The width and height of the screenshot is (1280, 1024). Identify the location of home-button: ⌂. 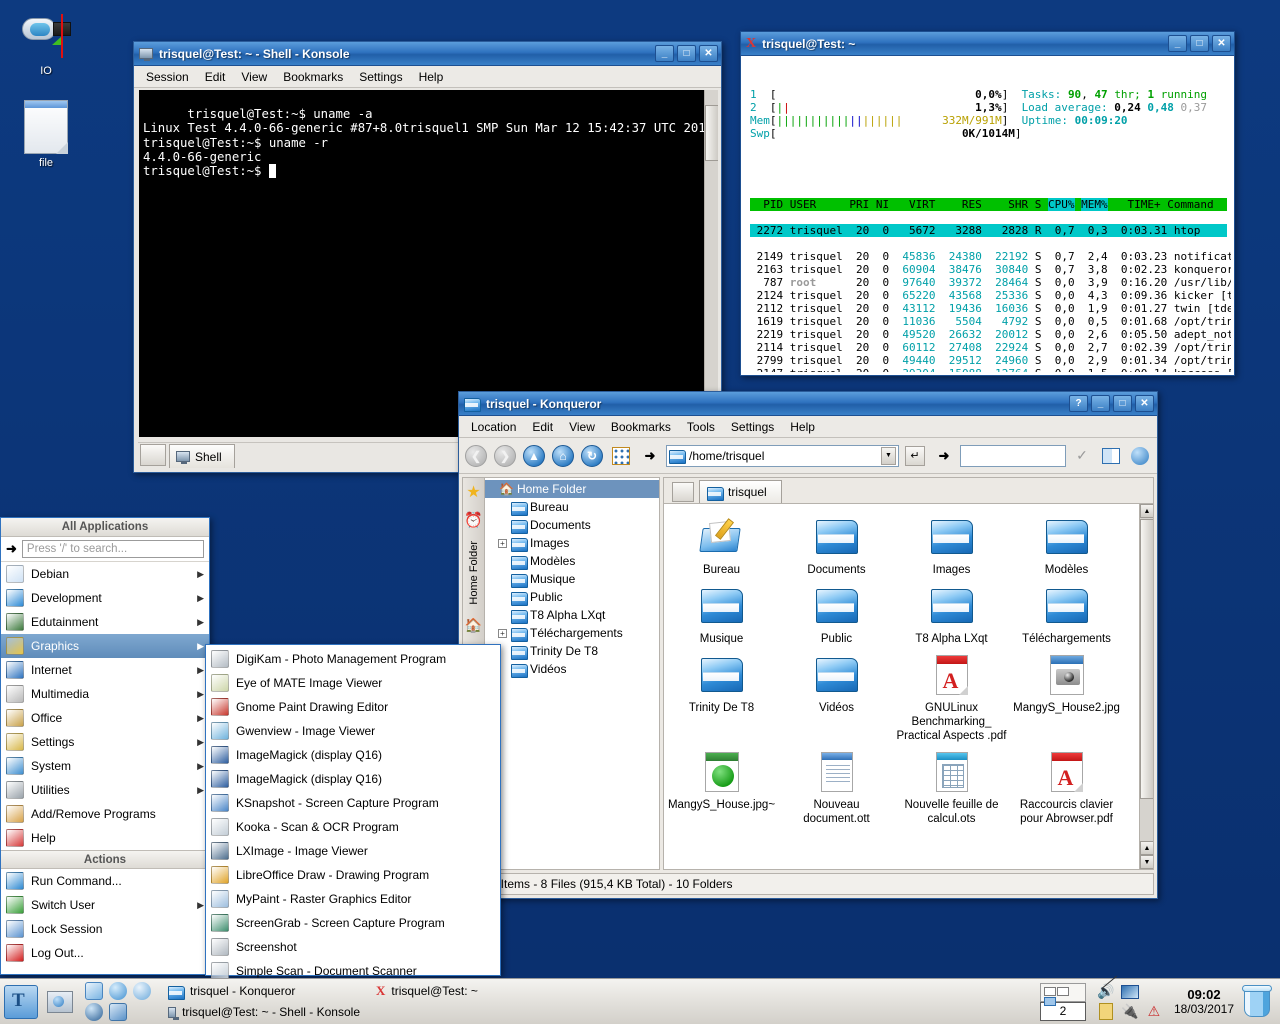
(563, 456).